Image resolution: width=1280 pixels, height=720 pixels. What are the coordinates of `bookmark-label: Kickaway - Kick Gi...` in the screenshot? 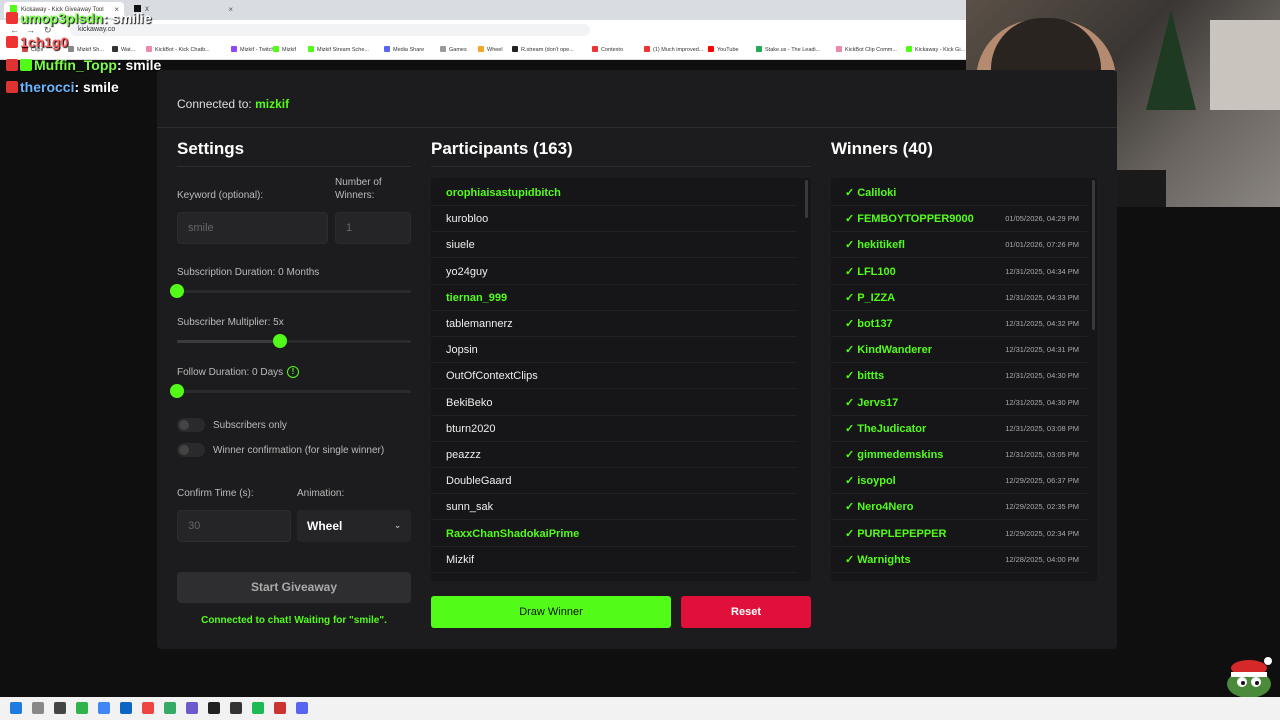 It's located at (940, 50).